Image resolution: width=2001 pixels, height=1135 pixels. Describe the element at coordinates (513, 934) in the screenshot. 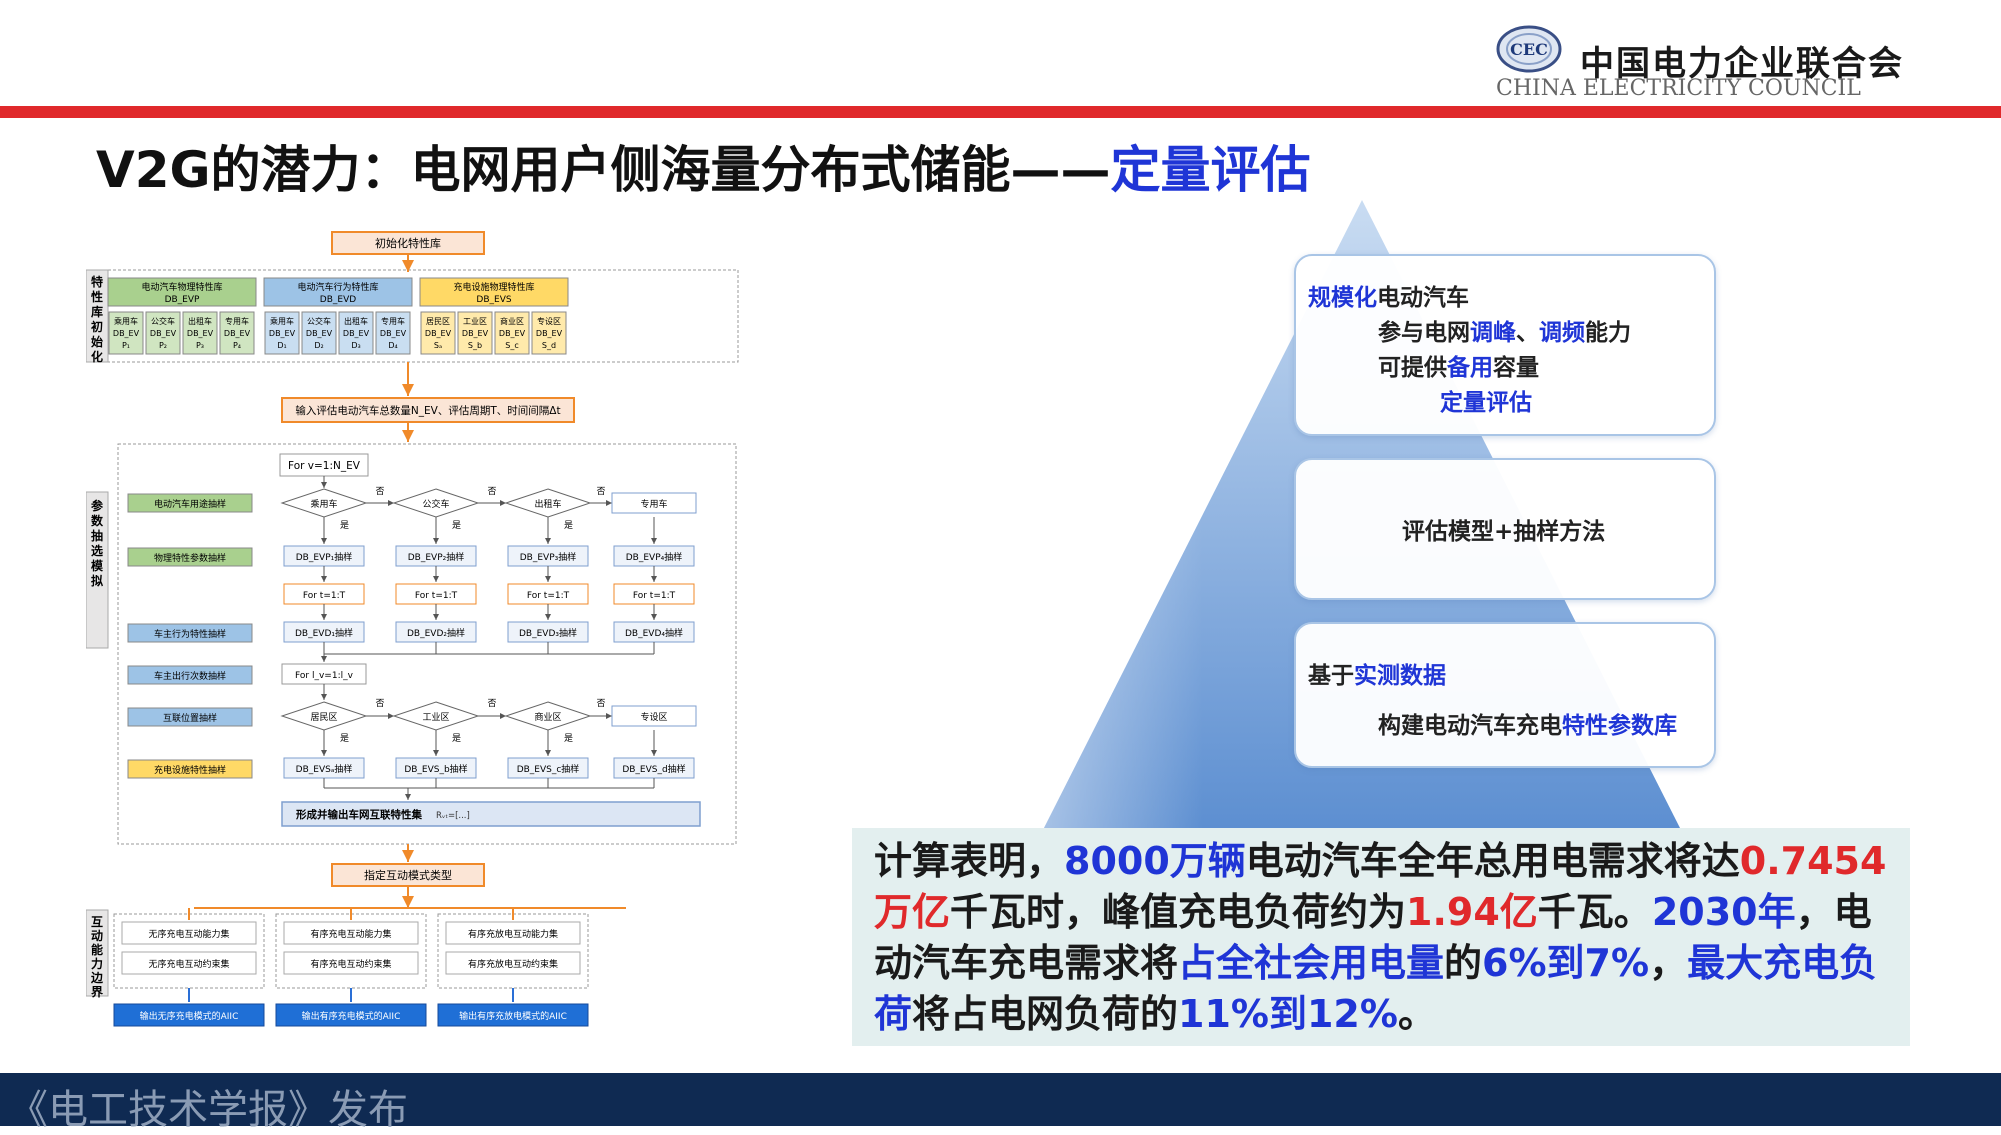

I see `mode-capability: 有序充放电互动能力集` at that location.